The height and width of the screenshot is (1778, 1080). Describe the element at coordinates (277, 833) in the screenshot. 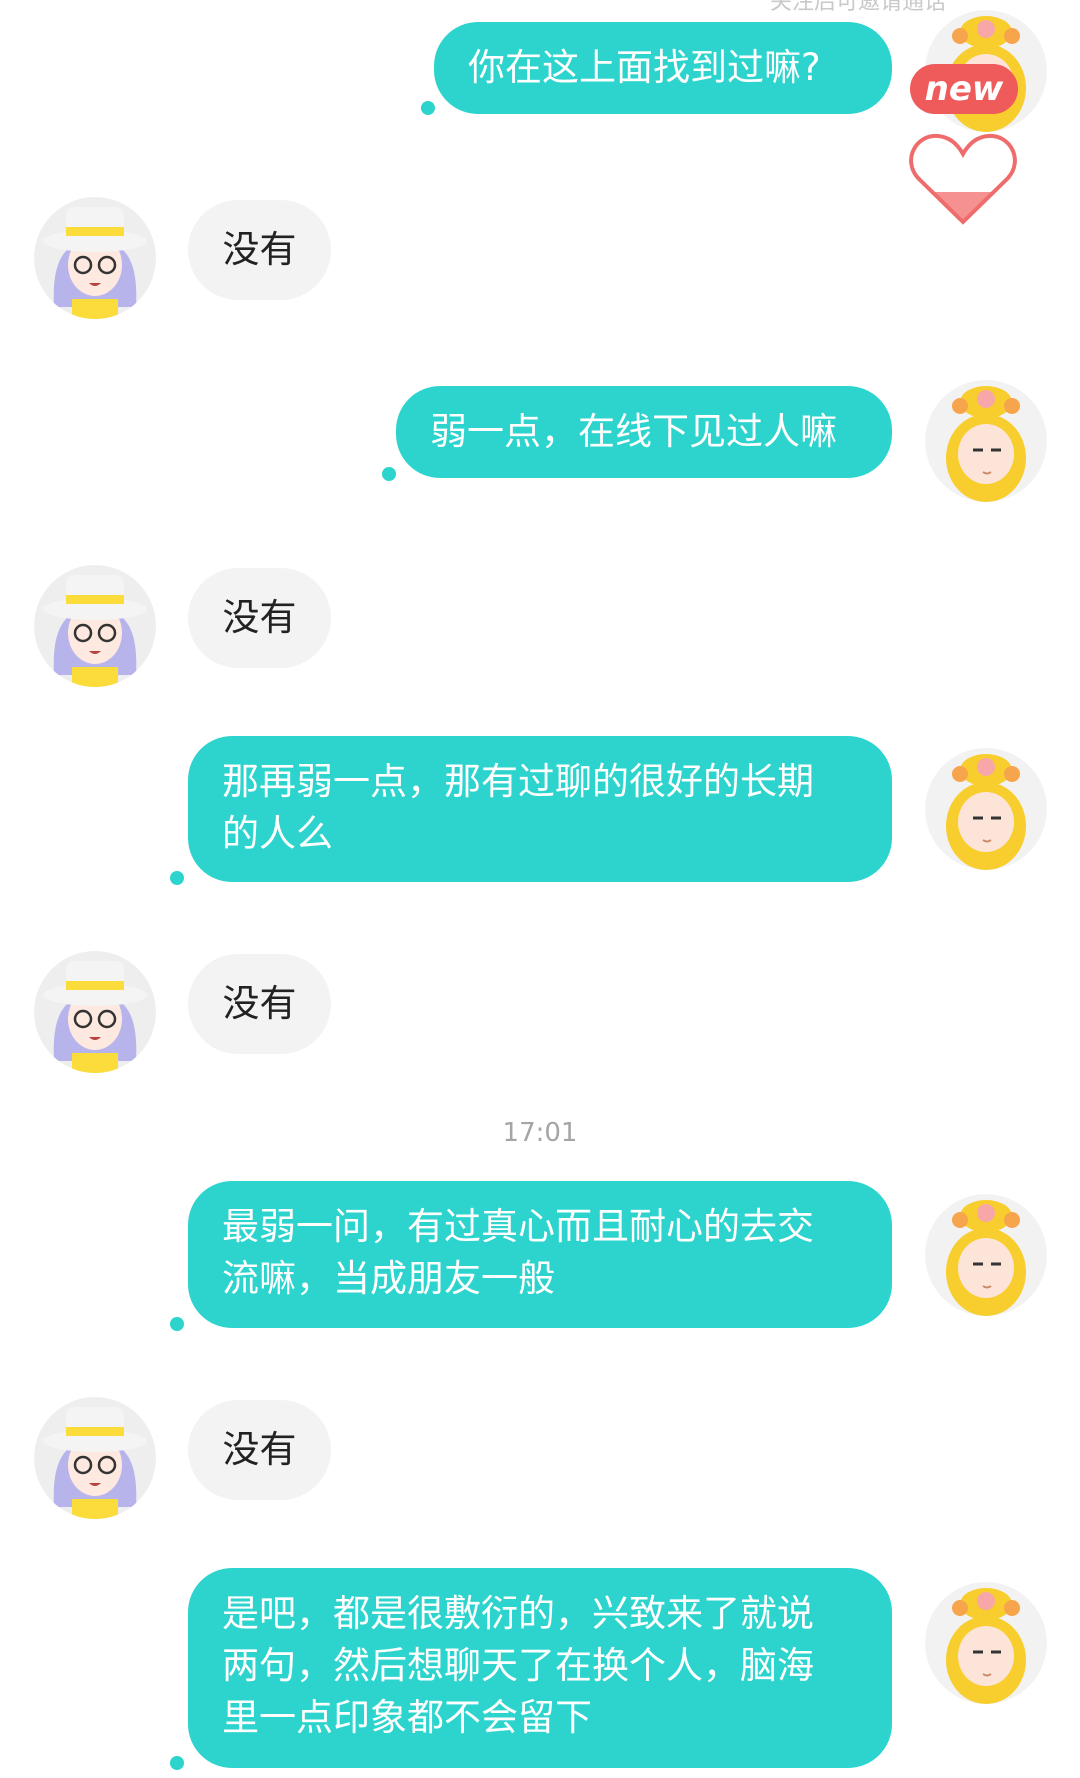

I see `message-line: 的人么` at that location.